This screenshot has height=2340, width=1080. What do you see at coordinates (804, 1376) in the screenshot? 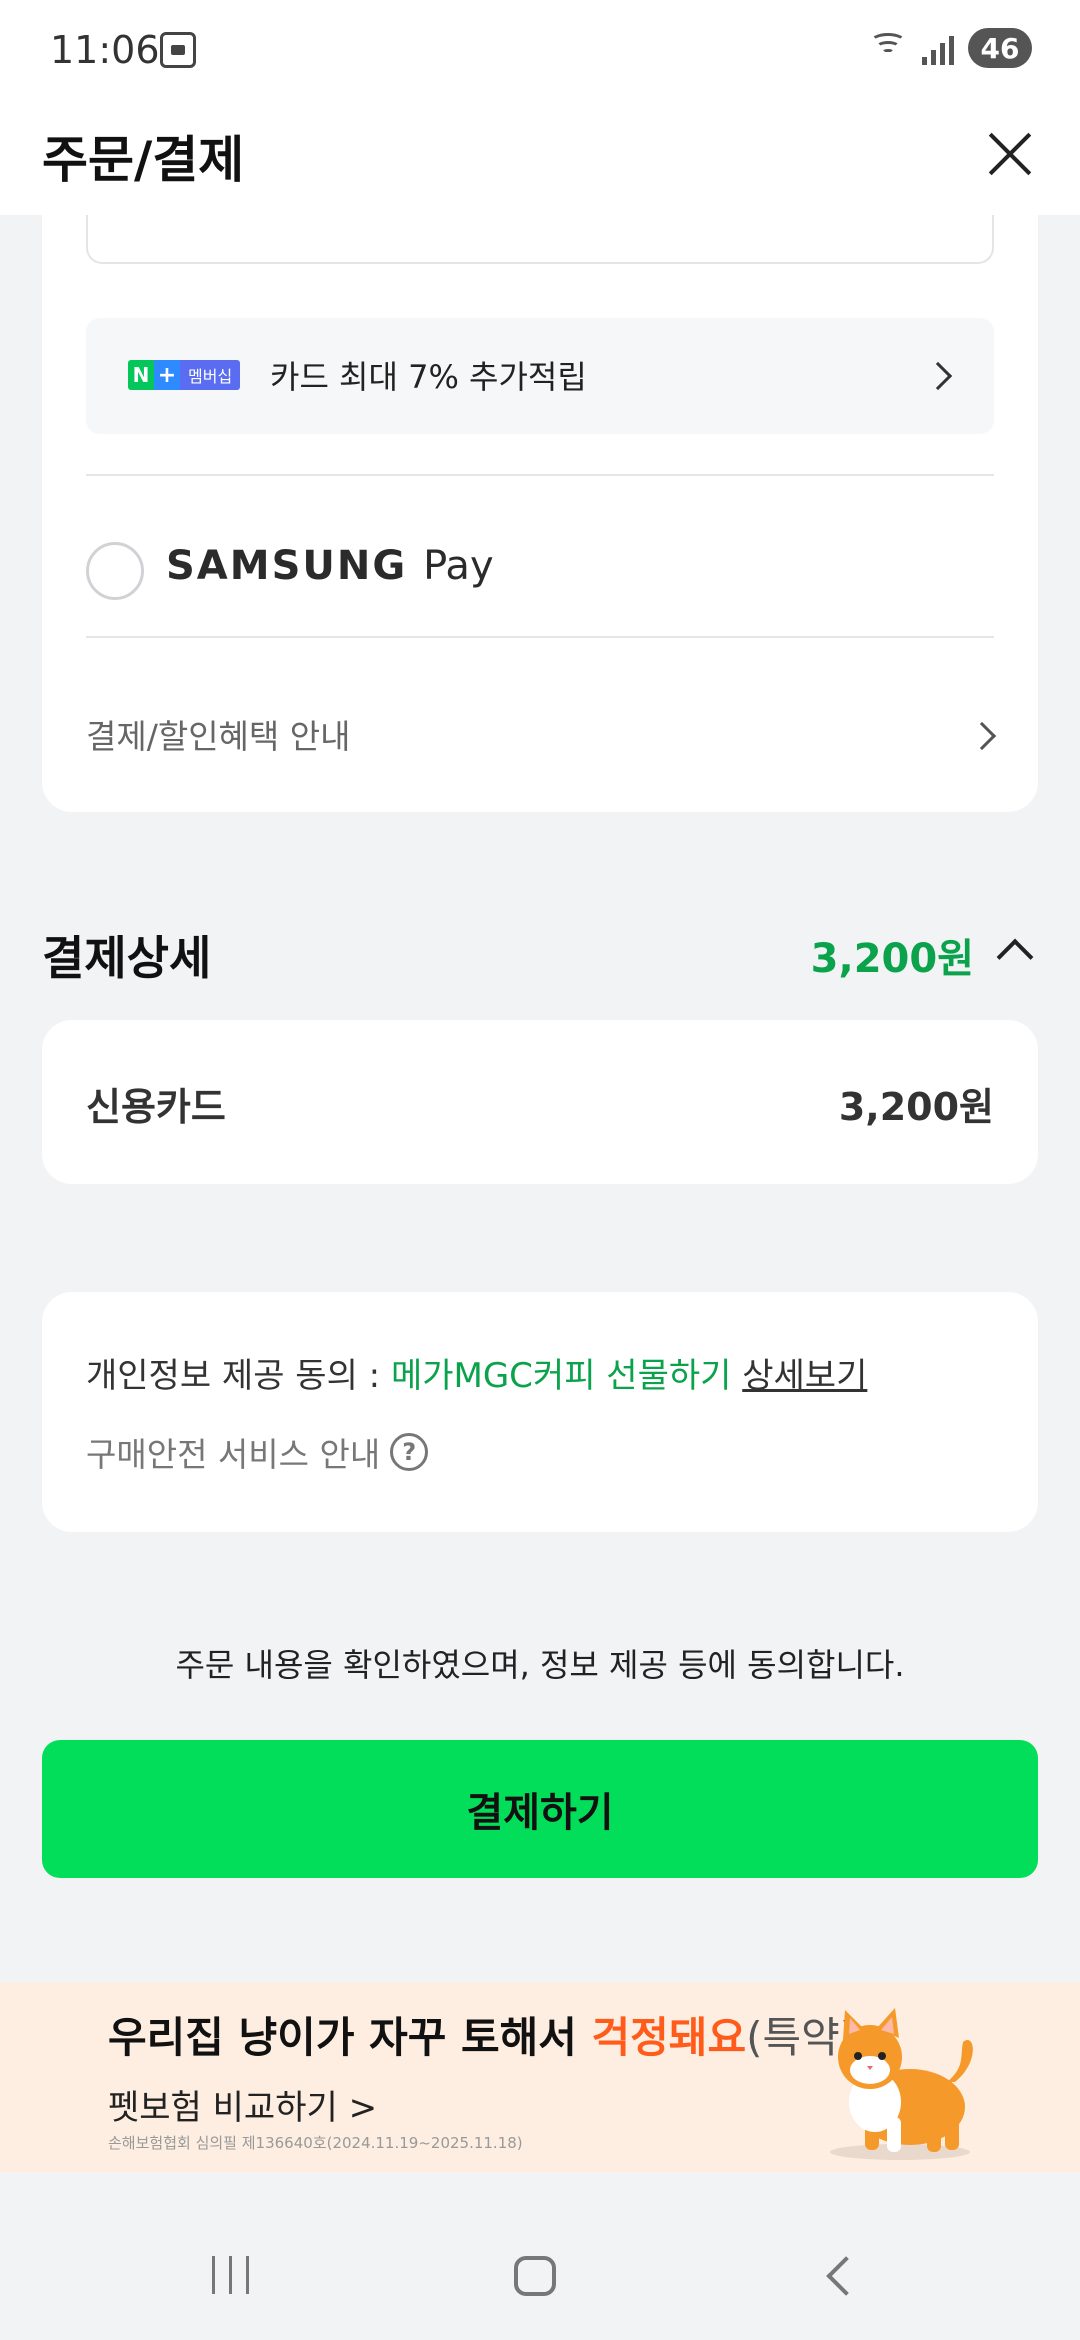
I see `consent-detail-link: 상세보기` at bounding box center [804, 1376].